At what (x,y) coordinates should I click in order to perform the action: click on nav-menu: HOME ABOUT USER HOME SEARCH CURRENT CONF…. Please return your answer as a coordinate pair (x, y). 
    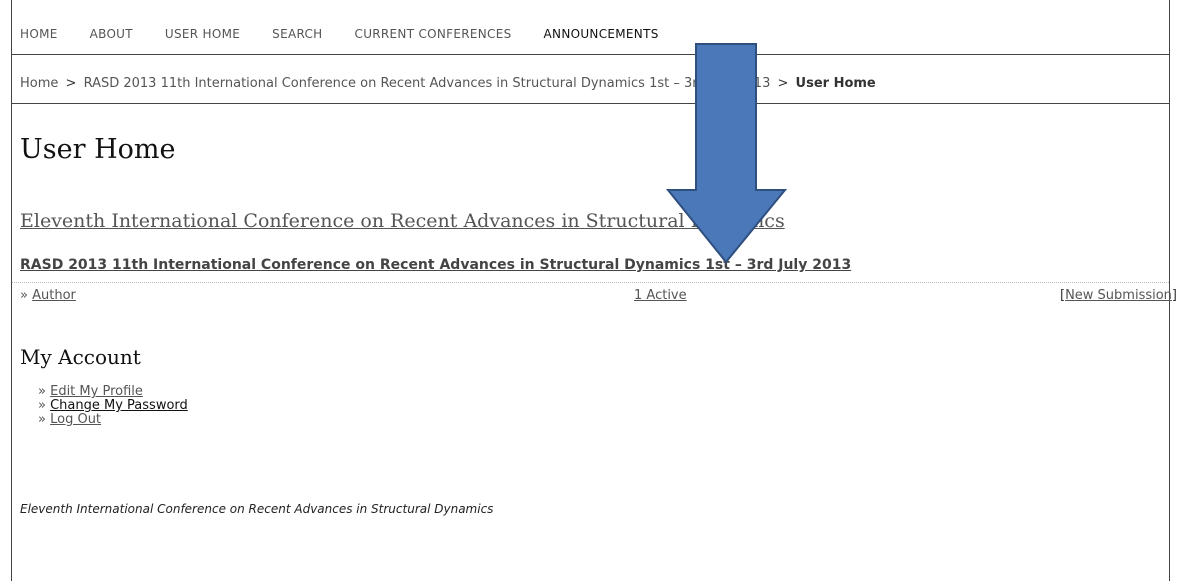
    Looking at the image, I should click on (355, 34).